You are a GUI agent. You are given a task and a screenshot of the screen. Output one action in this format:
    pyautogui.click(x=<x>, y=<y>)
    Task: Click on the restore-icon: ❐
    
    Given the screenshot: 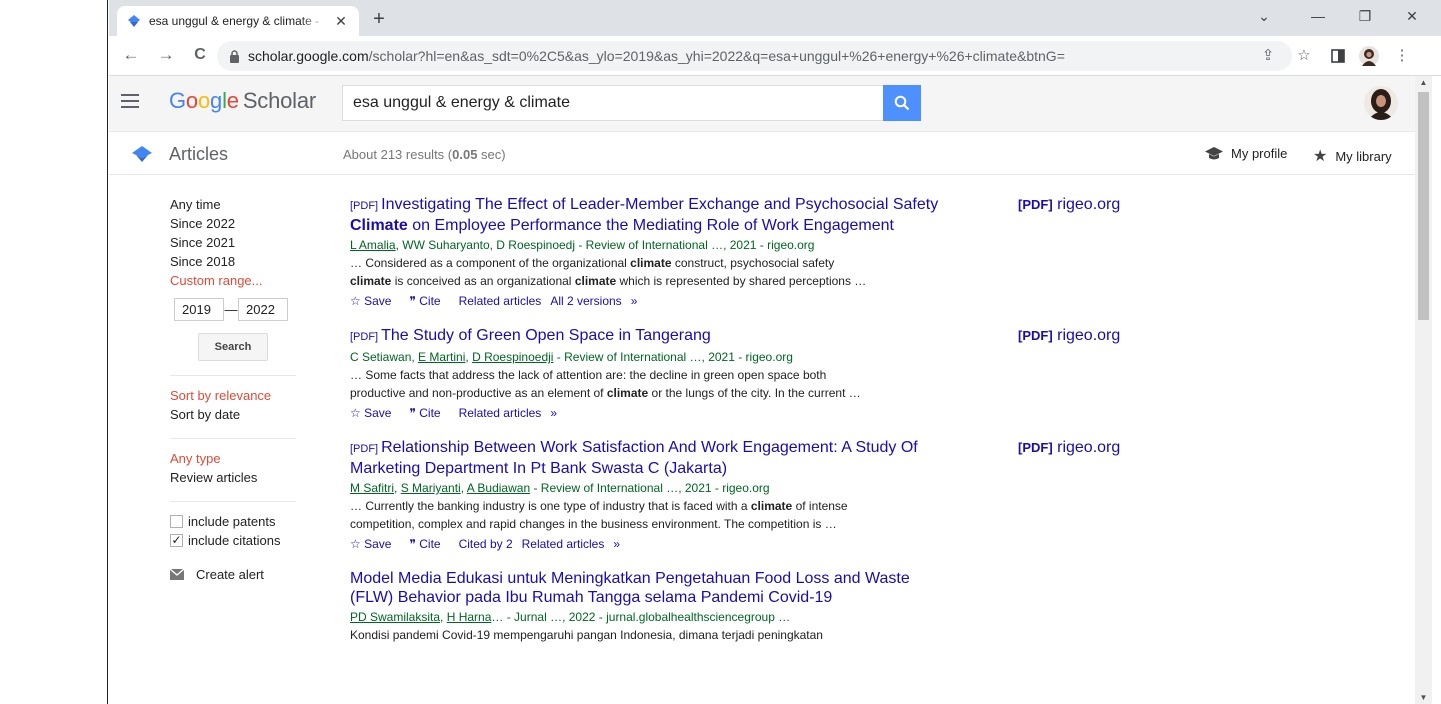 What is the action you would take?
    pyautogui.click(x=1365, y=16)
    